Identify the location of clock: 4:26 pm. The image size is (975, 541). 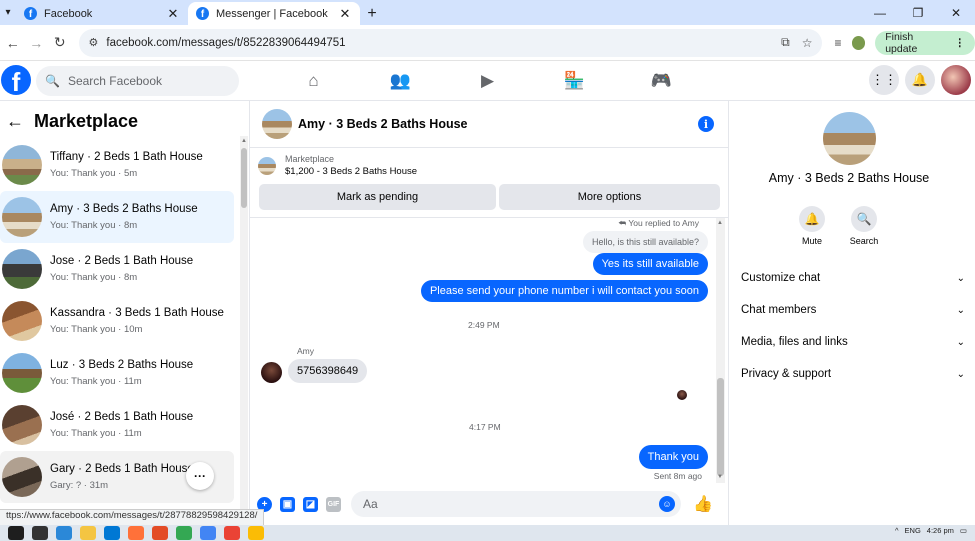
(940, 530).